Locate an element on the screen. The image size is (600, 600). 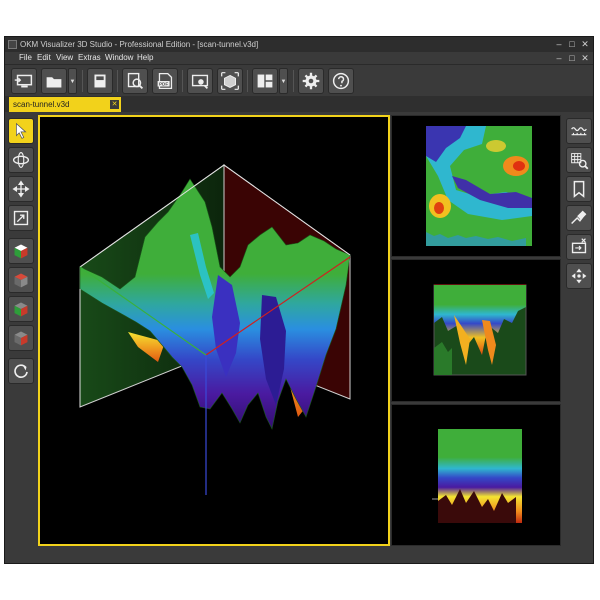
close-button: ✕ is located at coordinates (585, 44).